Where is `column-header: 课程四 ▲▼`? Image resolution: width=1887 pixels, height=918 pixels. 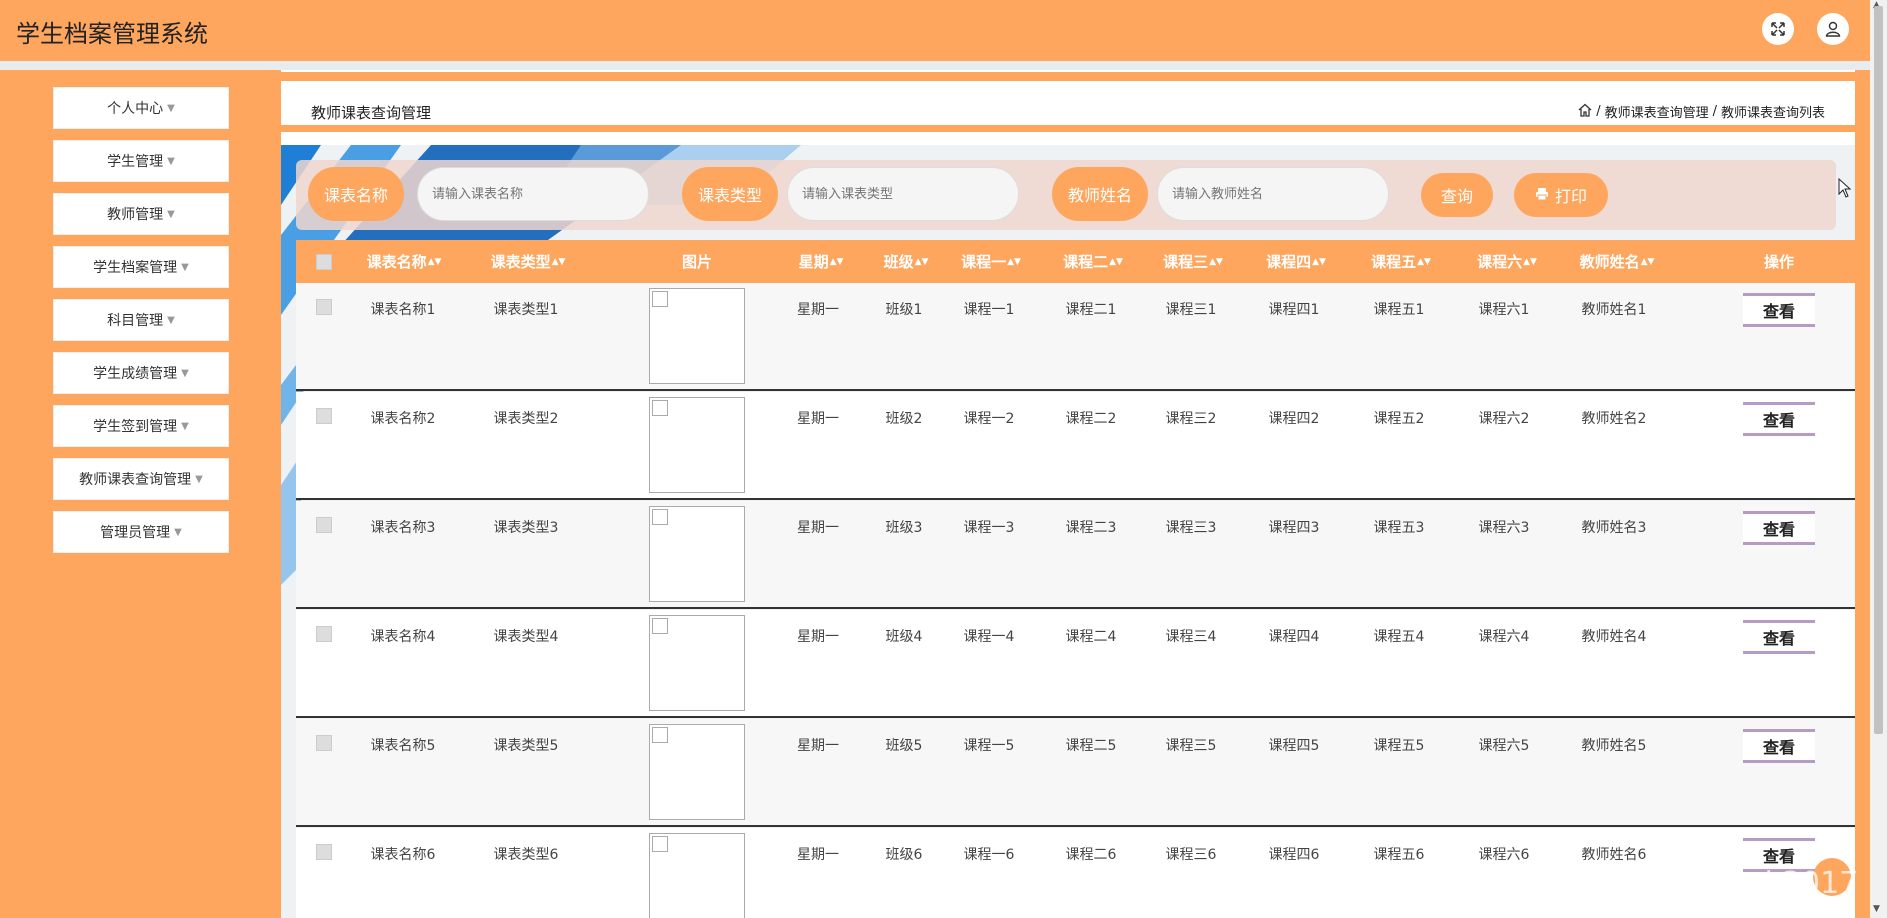
column-header: 课程四 ▲▼ is located at coordinates (1296, 261).